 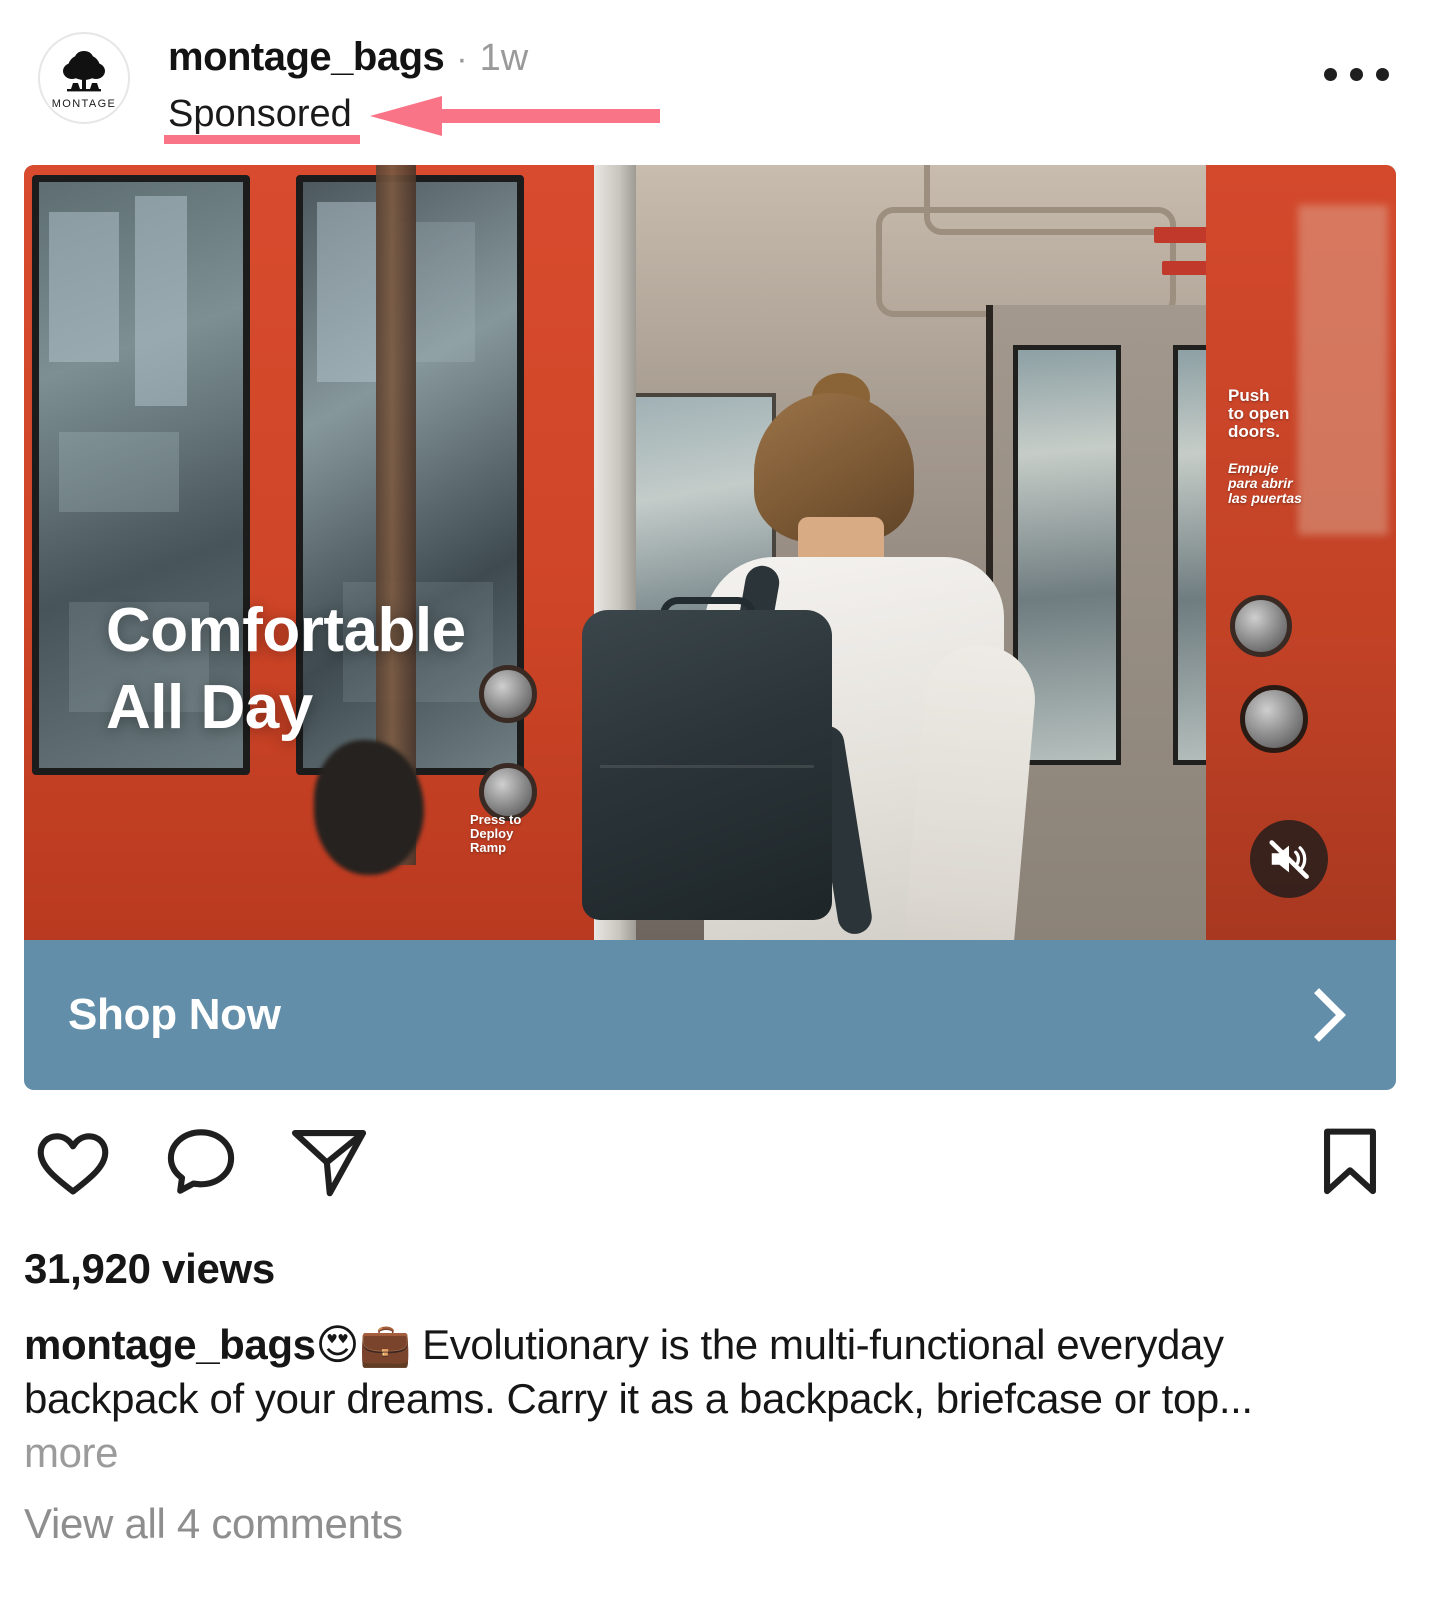 What do you see at coordinates (1261, 626) in the screenshot?
I see `tram-button-right` at bounding box center [1261, 626].